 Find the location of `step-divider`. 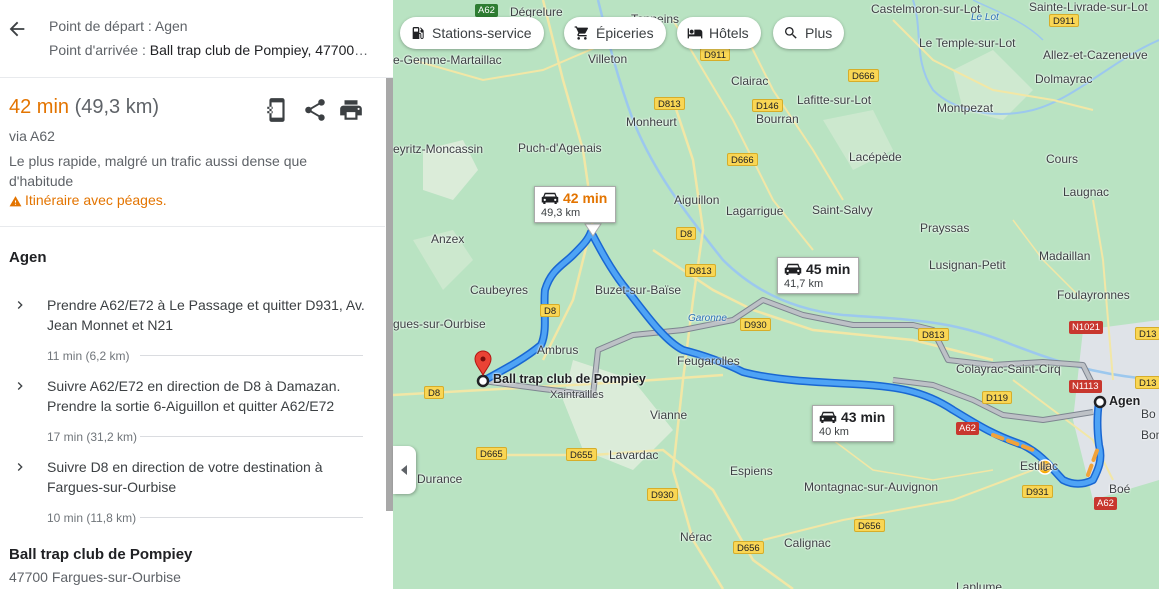

step-divider is located at coordinates (251, 355).